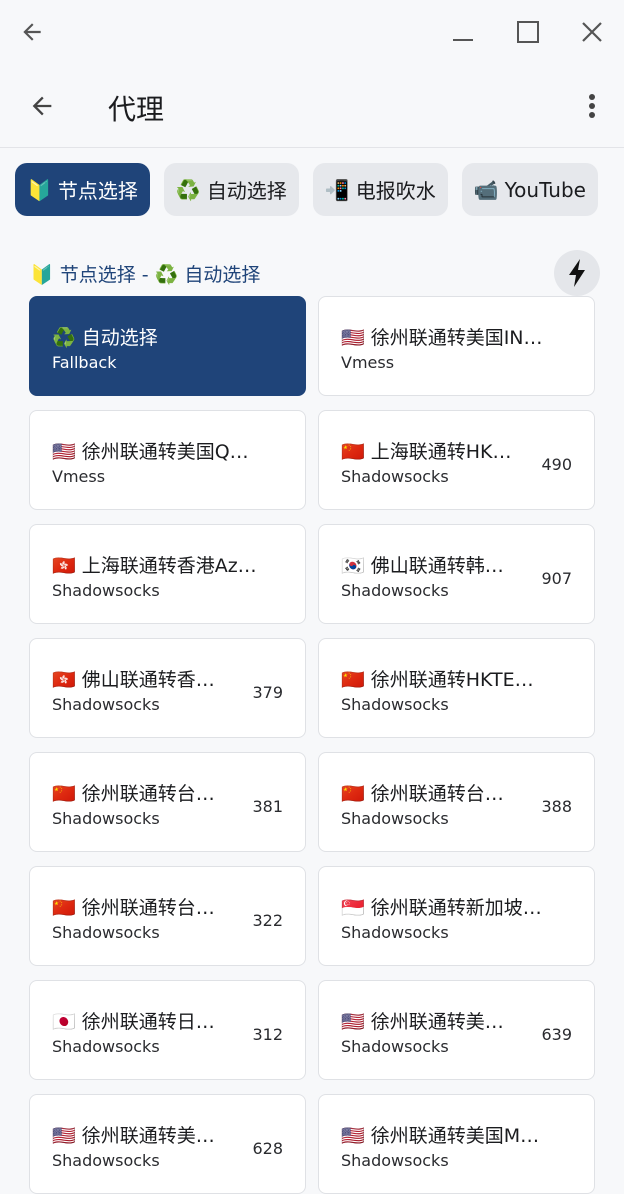  I want to click on proxy-card: 🇭🇰 佛山联通转香… Shadowsocks 379, so click(167, 688).